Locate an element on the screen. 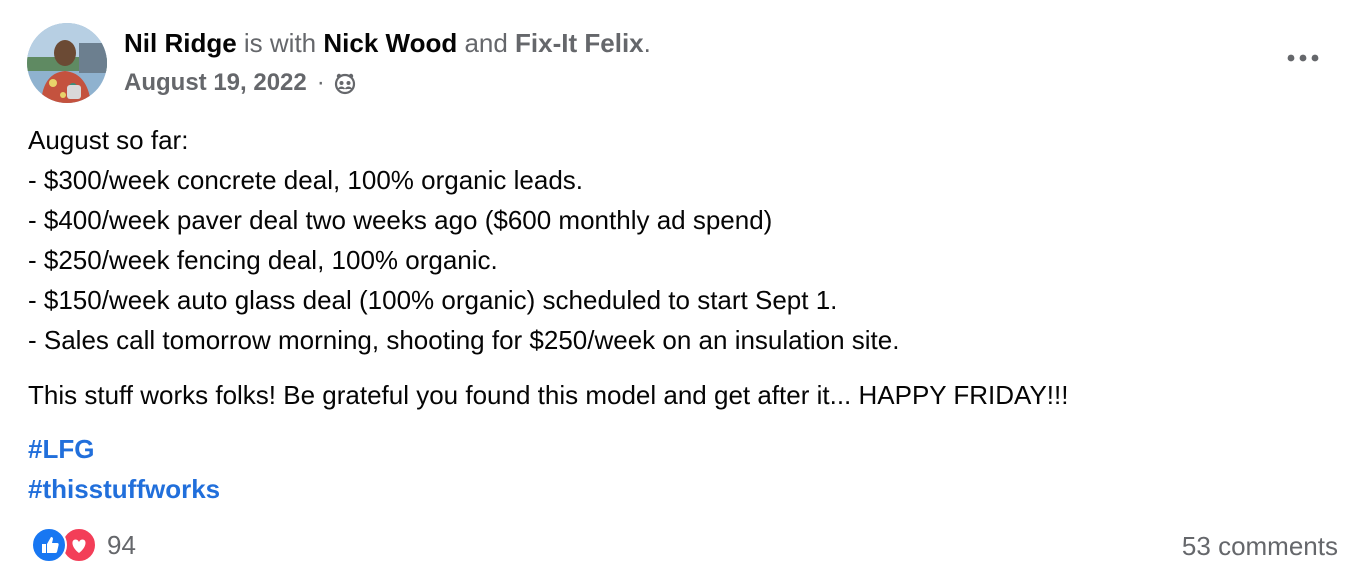 This screenshot has width=1360, height=575. tagged-page: Fix-It Felix is located at coordinates (579, 43).